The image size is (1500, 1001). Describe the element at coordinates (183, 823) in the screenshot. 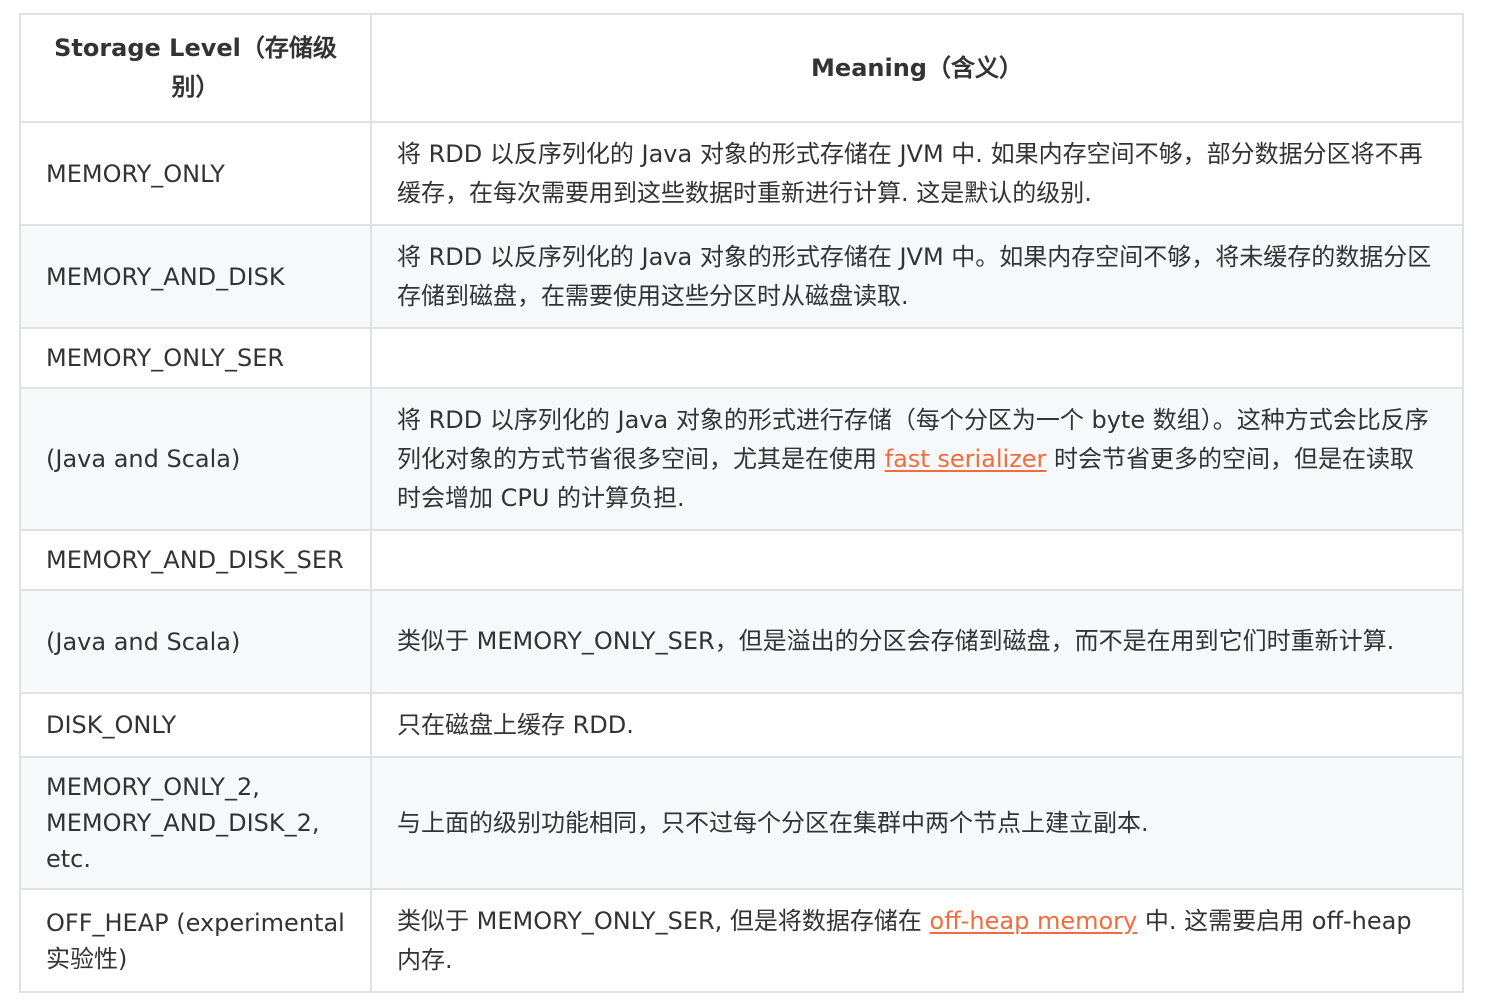

I see `storage-level-line: MEMORY_AND_DISK_2,` at that location.